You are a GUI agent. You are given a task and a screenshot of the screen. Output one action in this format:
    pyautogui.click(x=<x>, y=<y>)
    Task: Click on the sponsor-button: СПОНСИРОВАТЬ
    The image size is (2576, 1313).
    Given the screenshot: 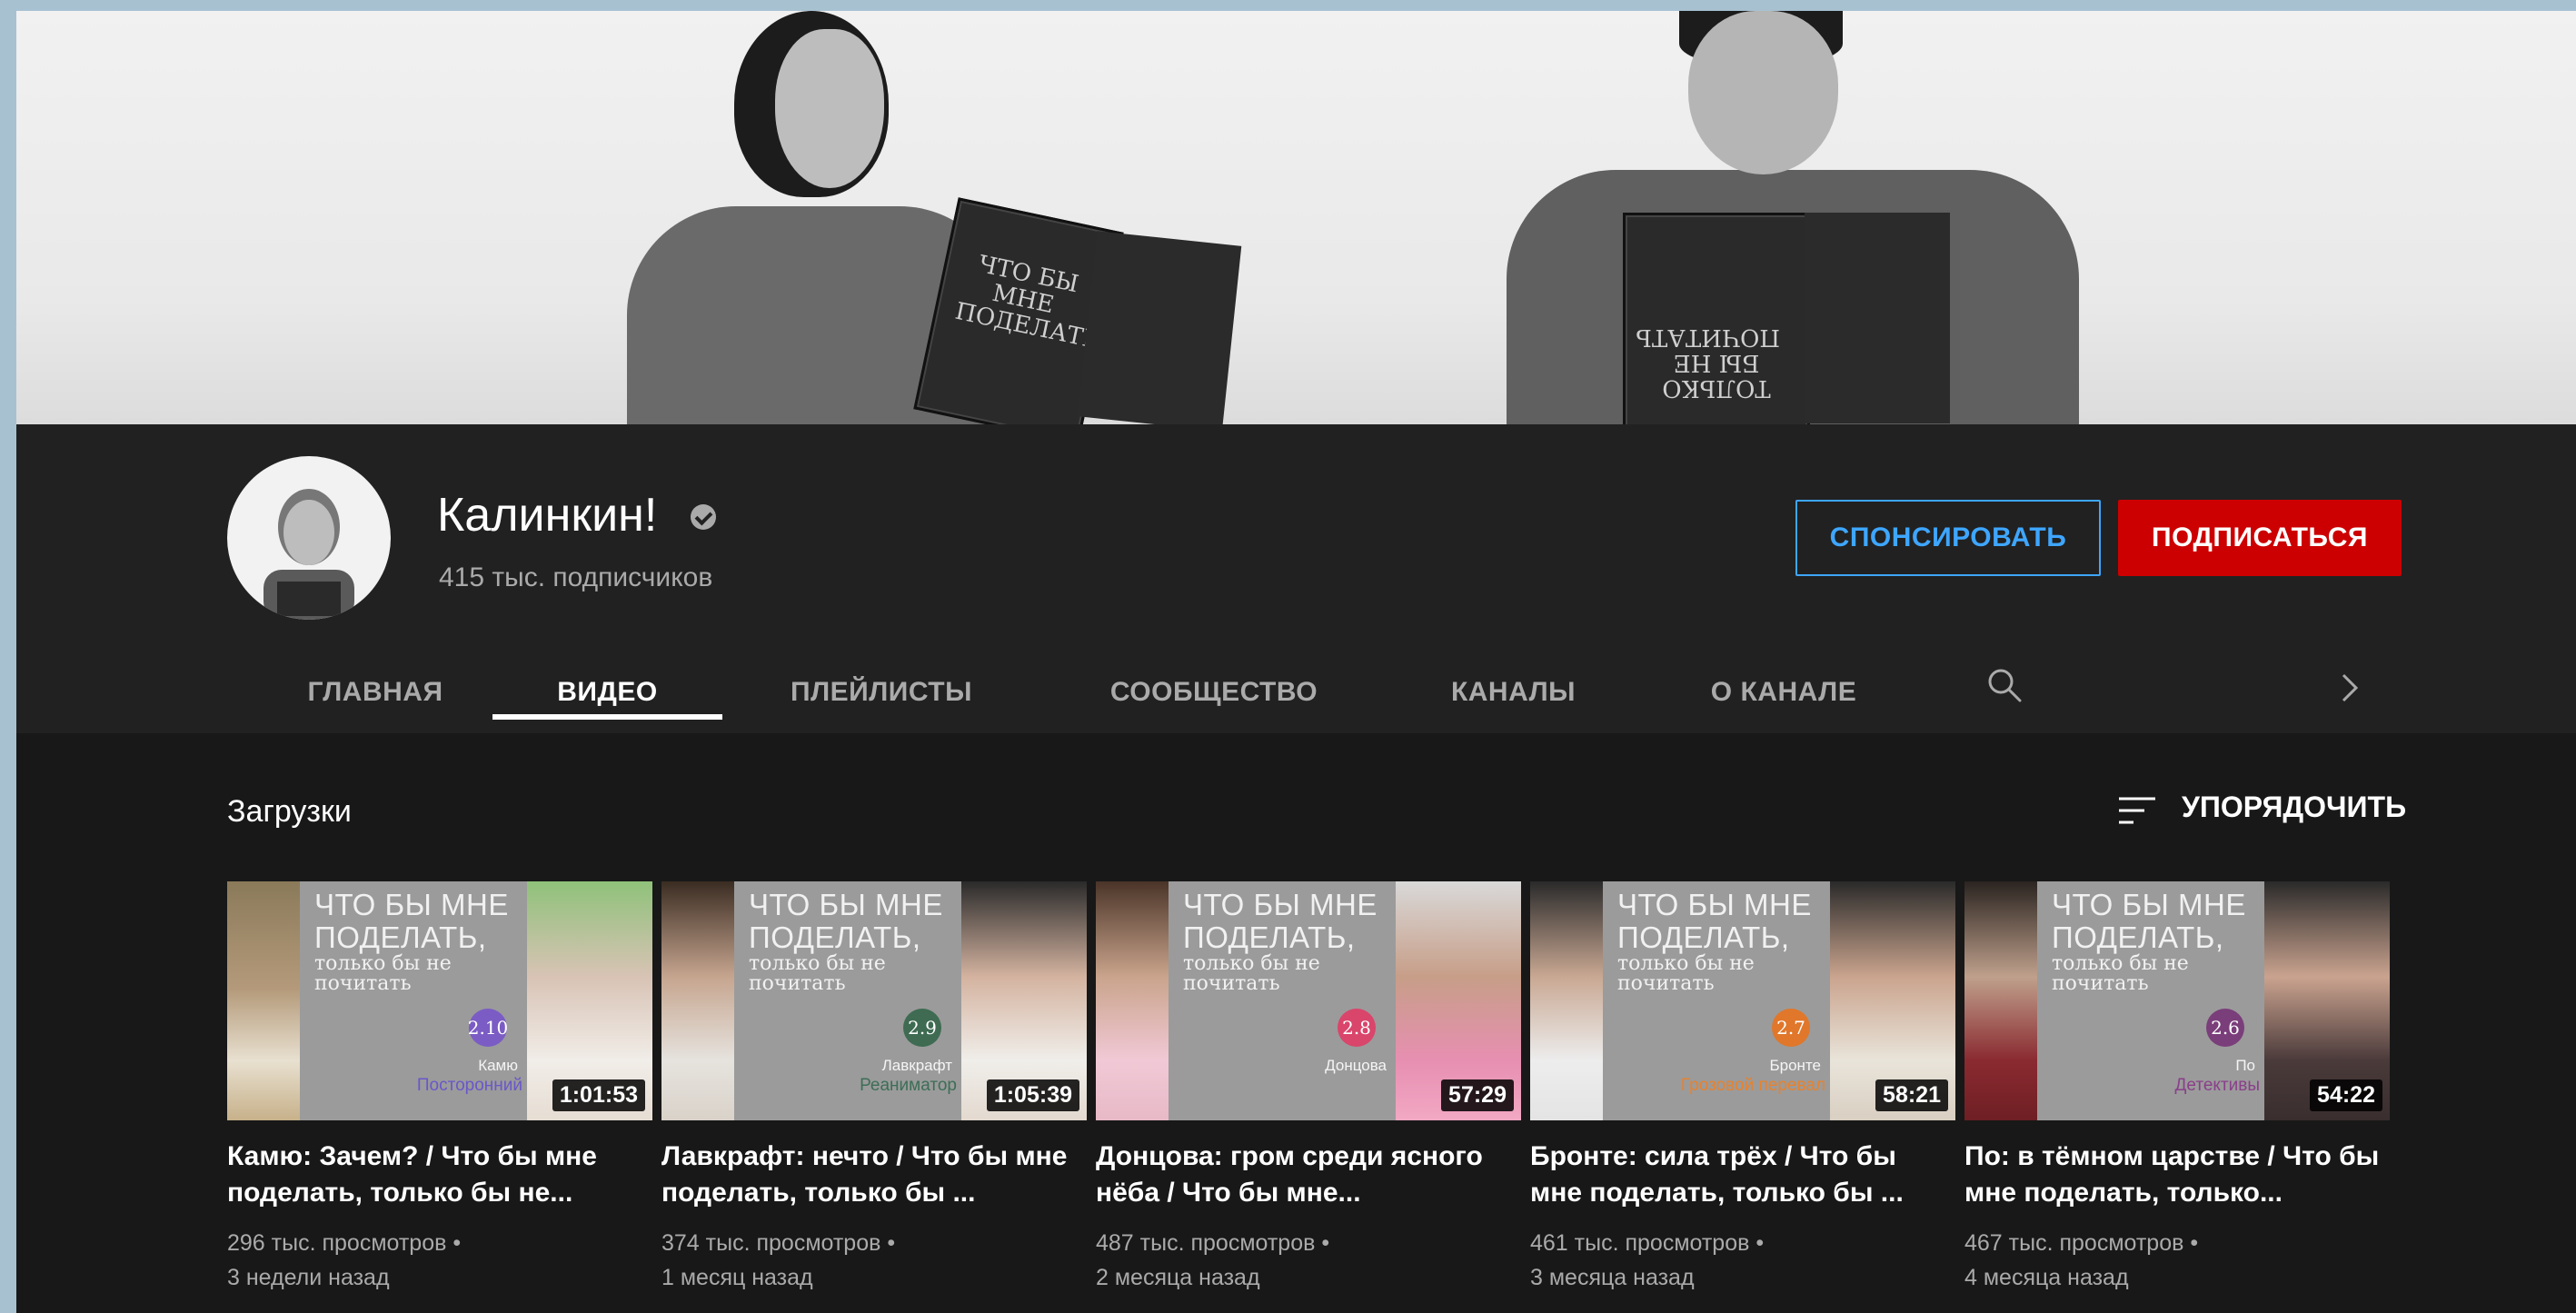 What is the action you would take?
    pyautogui.click(x=1948, y=538)
    